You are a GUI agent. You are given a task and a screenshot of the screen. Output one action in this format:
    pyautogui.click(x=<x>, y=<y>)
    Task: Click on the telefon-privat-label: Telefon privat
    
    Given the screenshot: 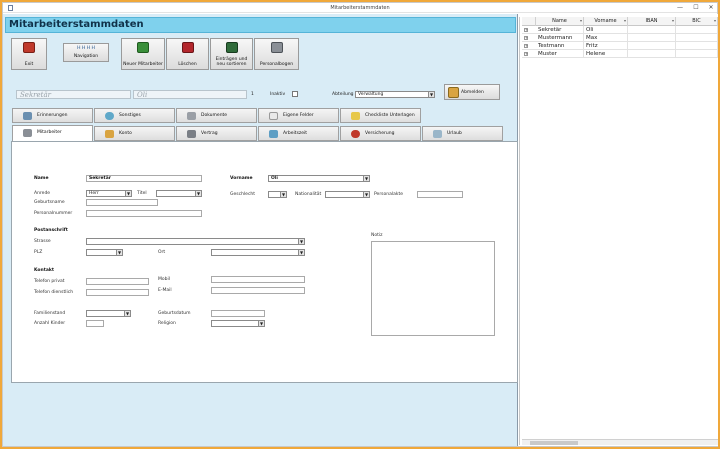 What is the action you would take?
    pyautogui.click(x=49, y=281)
    